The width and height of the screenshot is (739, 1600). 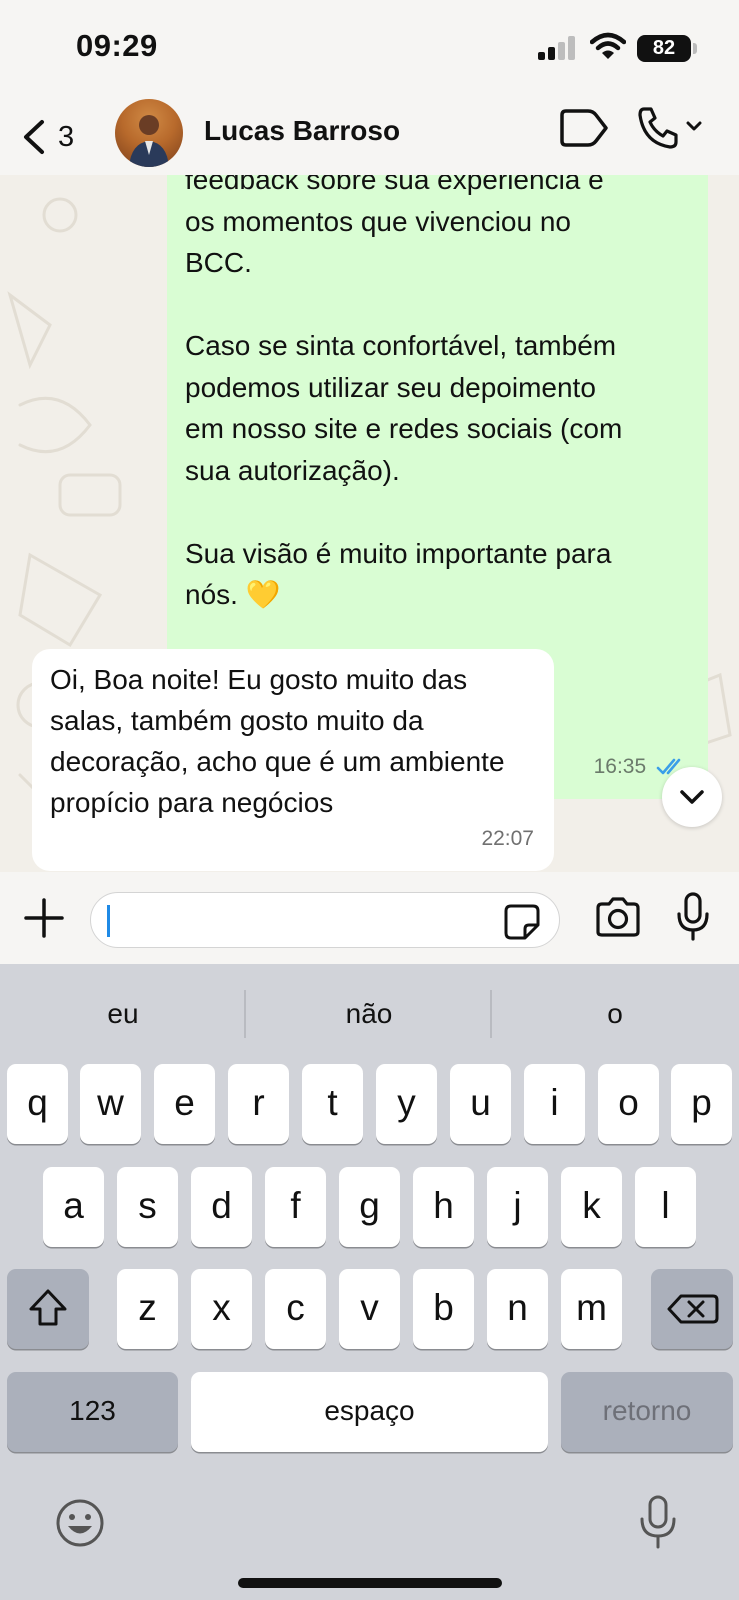 I want to click on call-button, so click(x=671, y=128).